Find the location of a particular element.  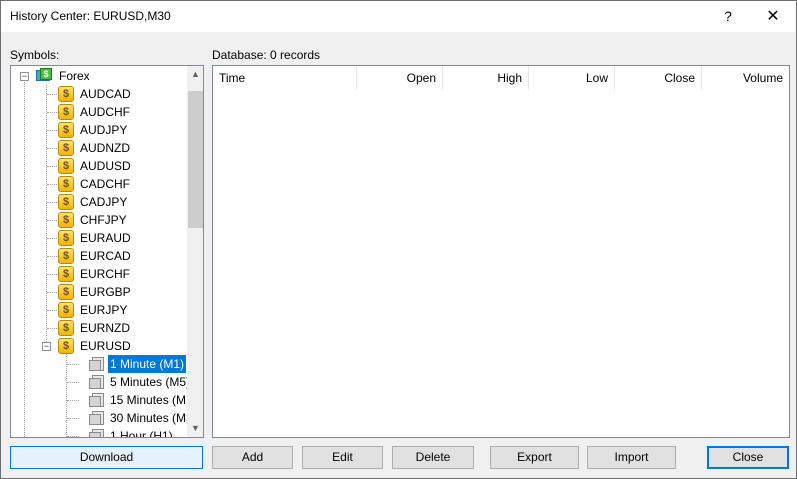

tree-item-label: 15 Minutes (M15) is located at coordinates (148, 400).